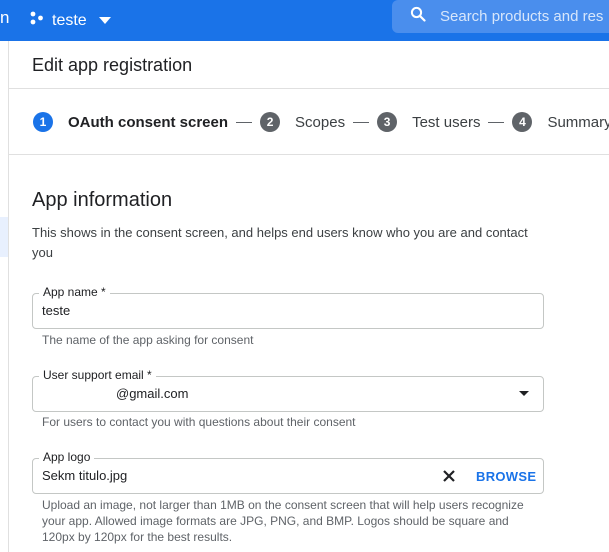 Image resolution: width=609 pixels, height=552 pixels. What do you see at coordinates (67, 457) in the screenshot?
I see `app-logo-label: App logo` at bounding box center [67, 457].